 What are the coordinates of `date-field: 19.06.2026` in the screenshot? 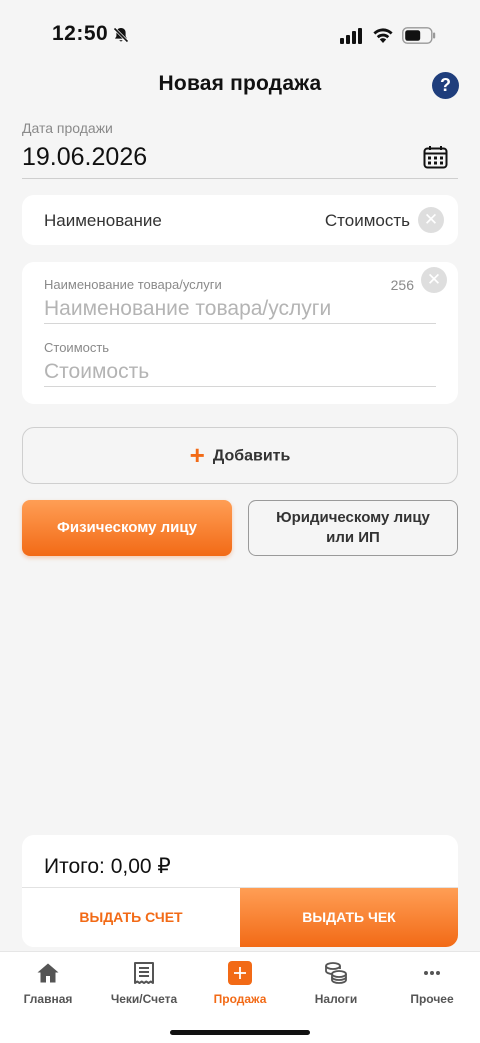 It's located at (84, 157).